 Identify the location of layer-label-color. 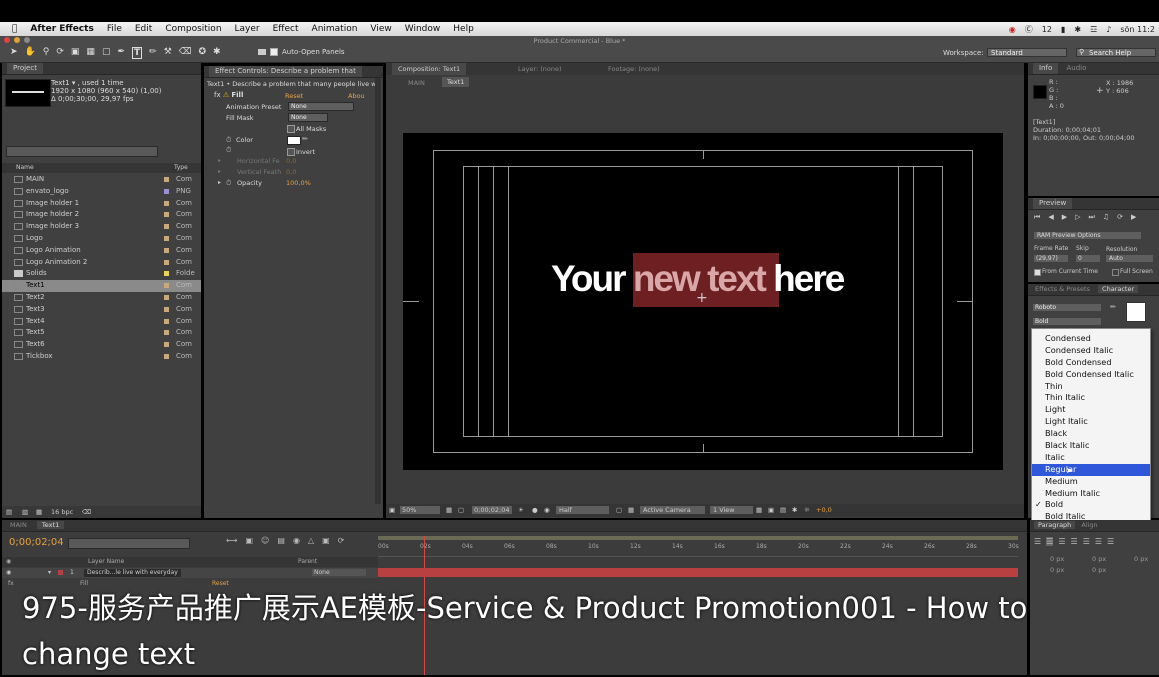
(60, 572).